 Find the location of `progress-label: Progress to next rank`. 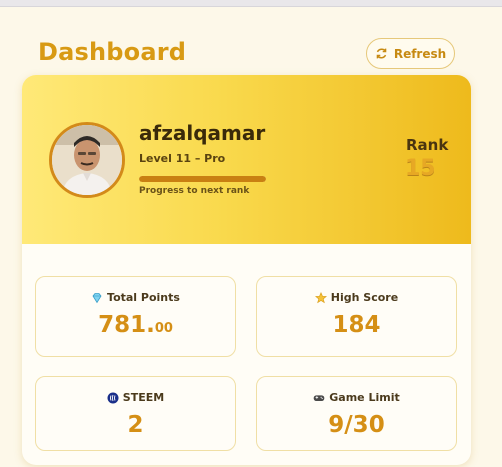

progress-label: Progress to next rank is located at coordinates (194, 191).